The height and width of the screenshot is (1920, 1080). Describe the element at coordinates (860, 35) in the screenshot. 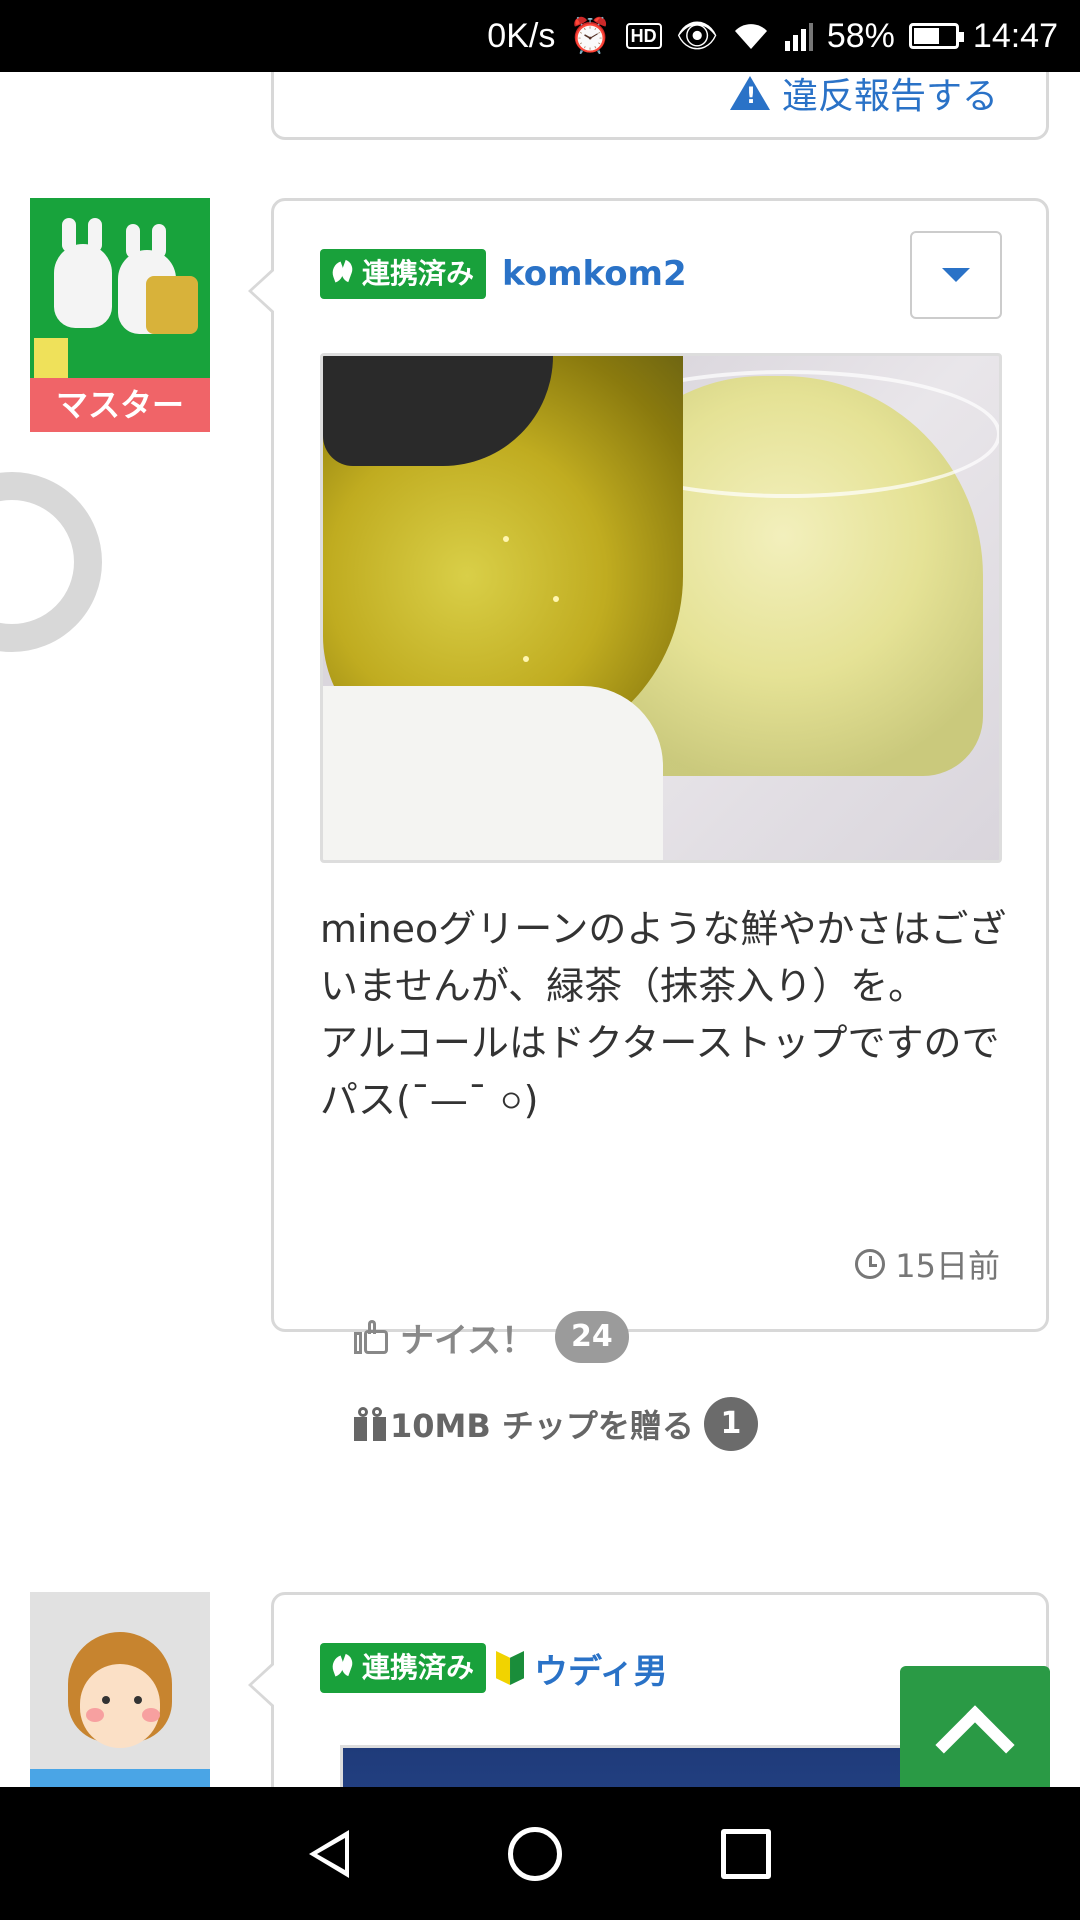

I see `battery-percent: 58%` at that location.